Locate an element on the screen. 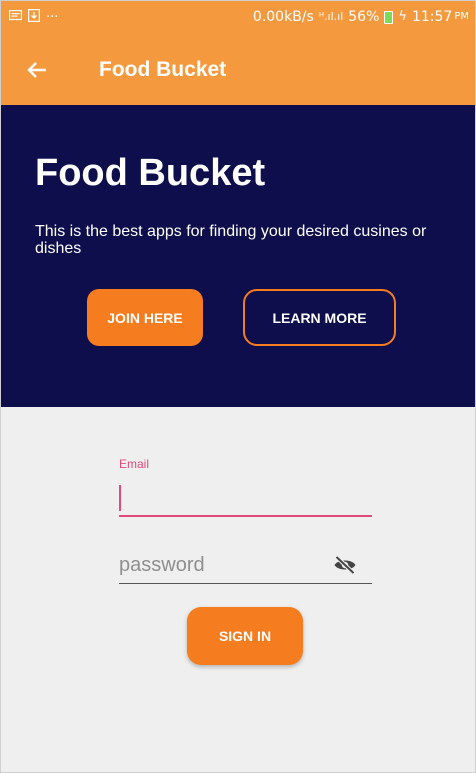  battery-icon is located at coordinates (389, 17).